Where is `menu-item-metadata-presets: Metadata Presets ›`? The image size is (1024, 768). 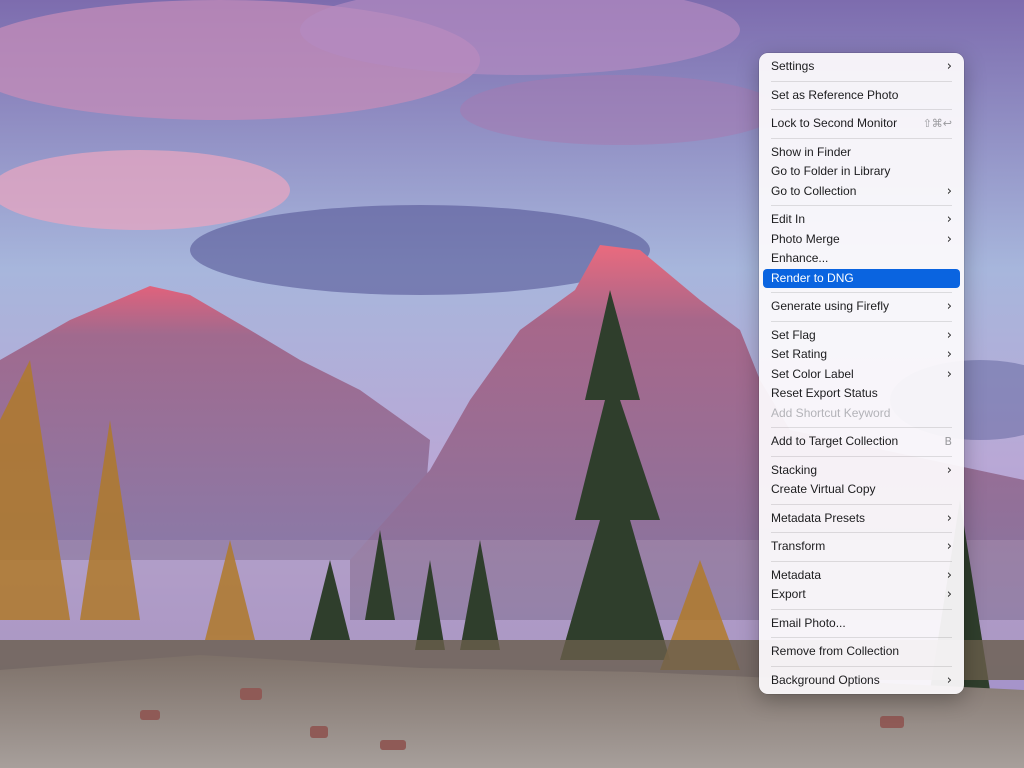 menu-item-metadata-presets: Metadata Presets › is located at coordinates (861, 519).